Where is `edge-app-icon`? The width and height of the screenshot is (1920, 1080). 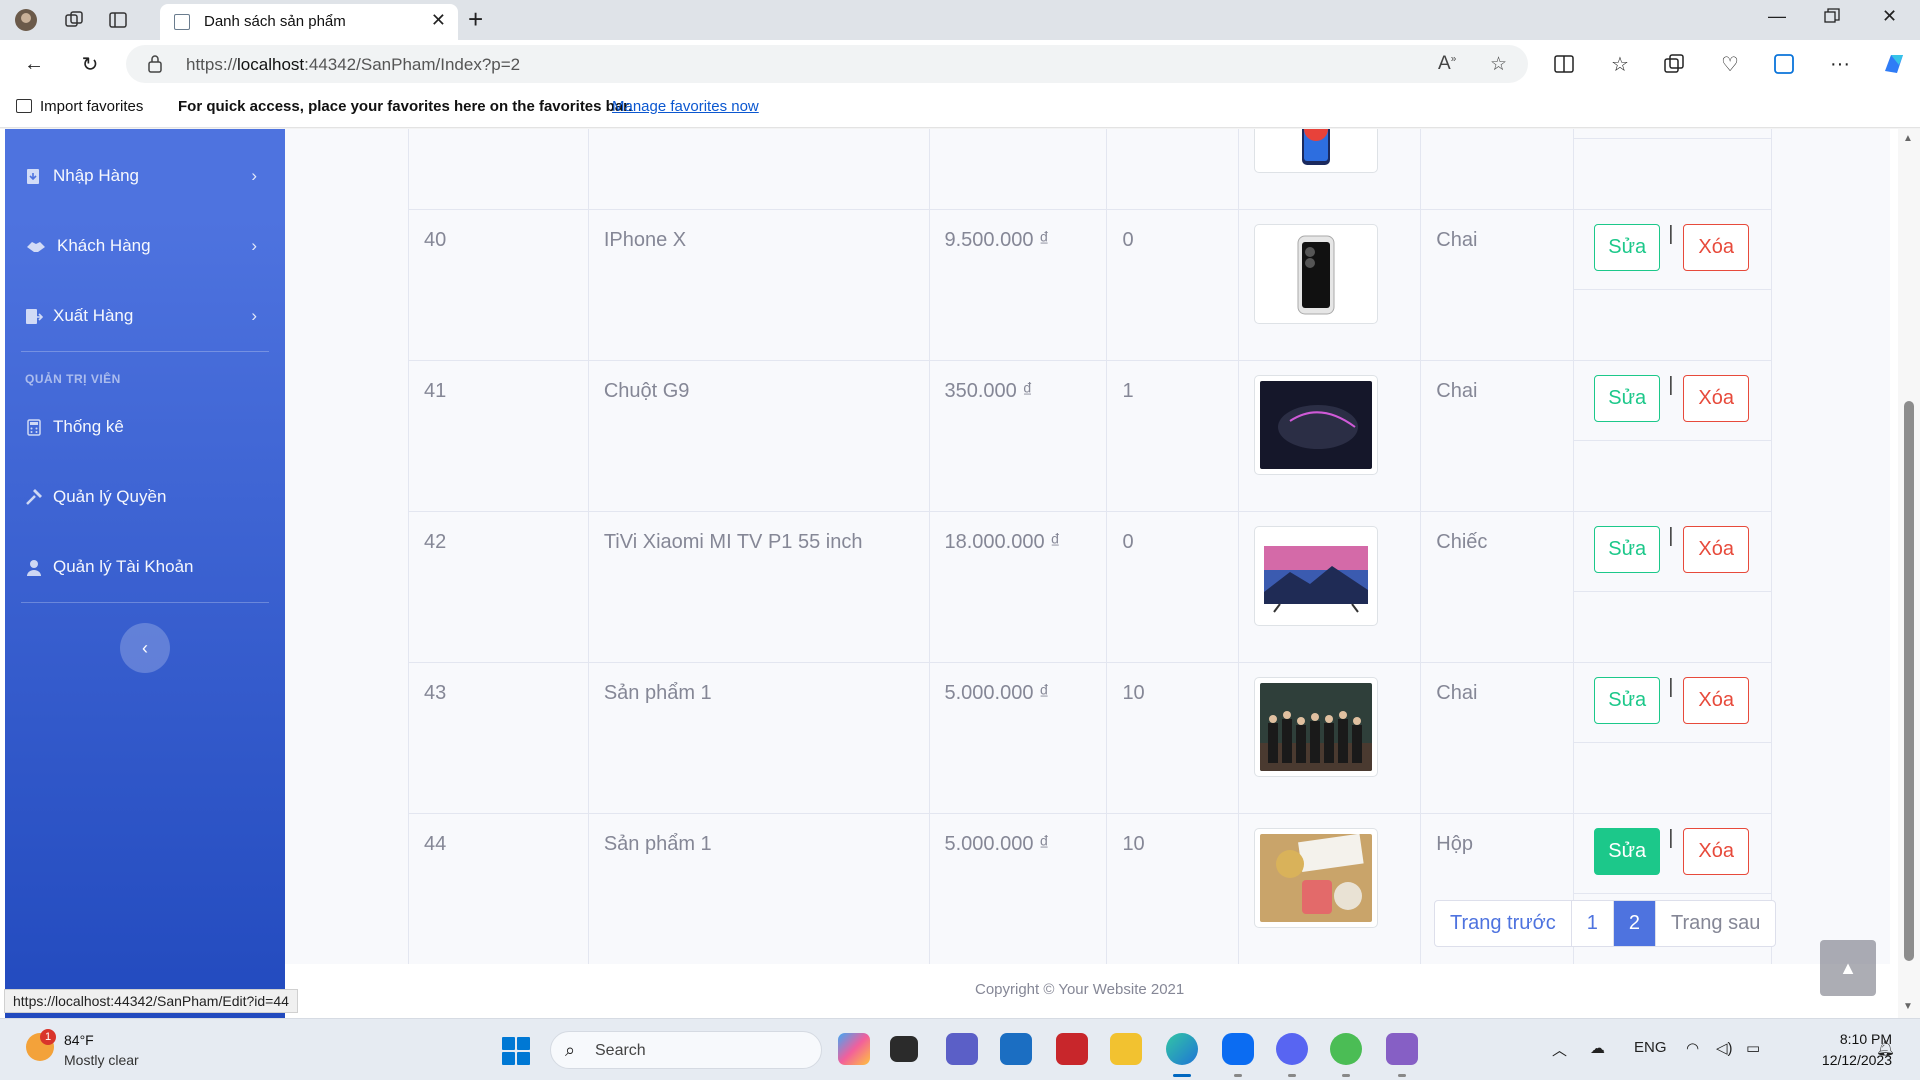
edge-app-icon is located at coordinates (1182, 1049).